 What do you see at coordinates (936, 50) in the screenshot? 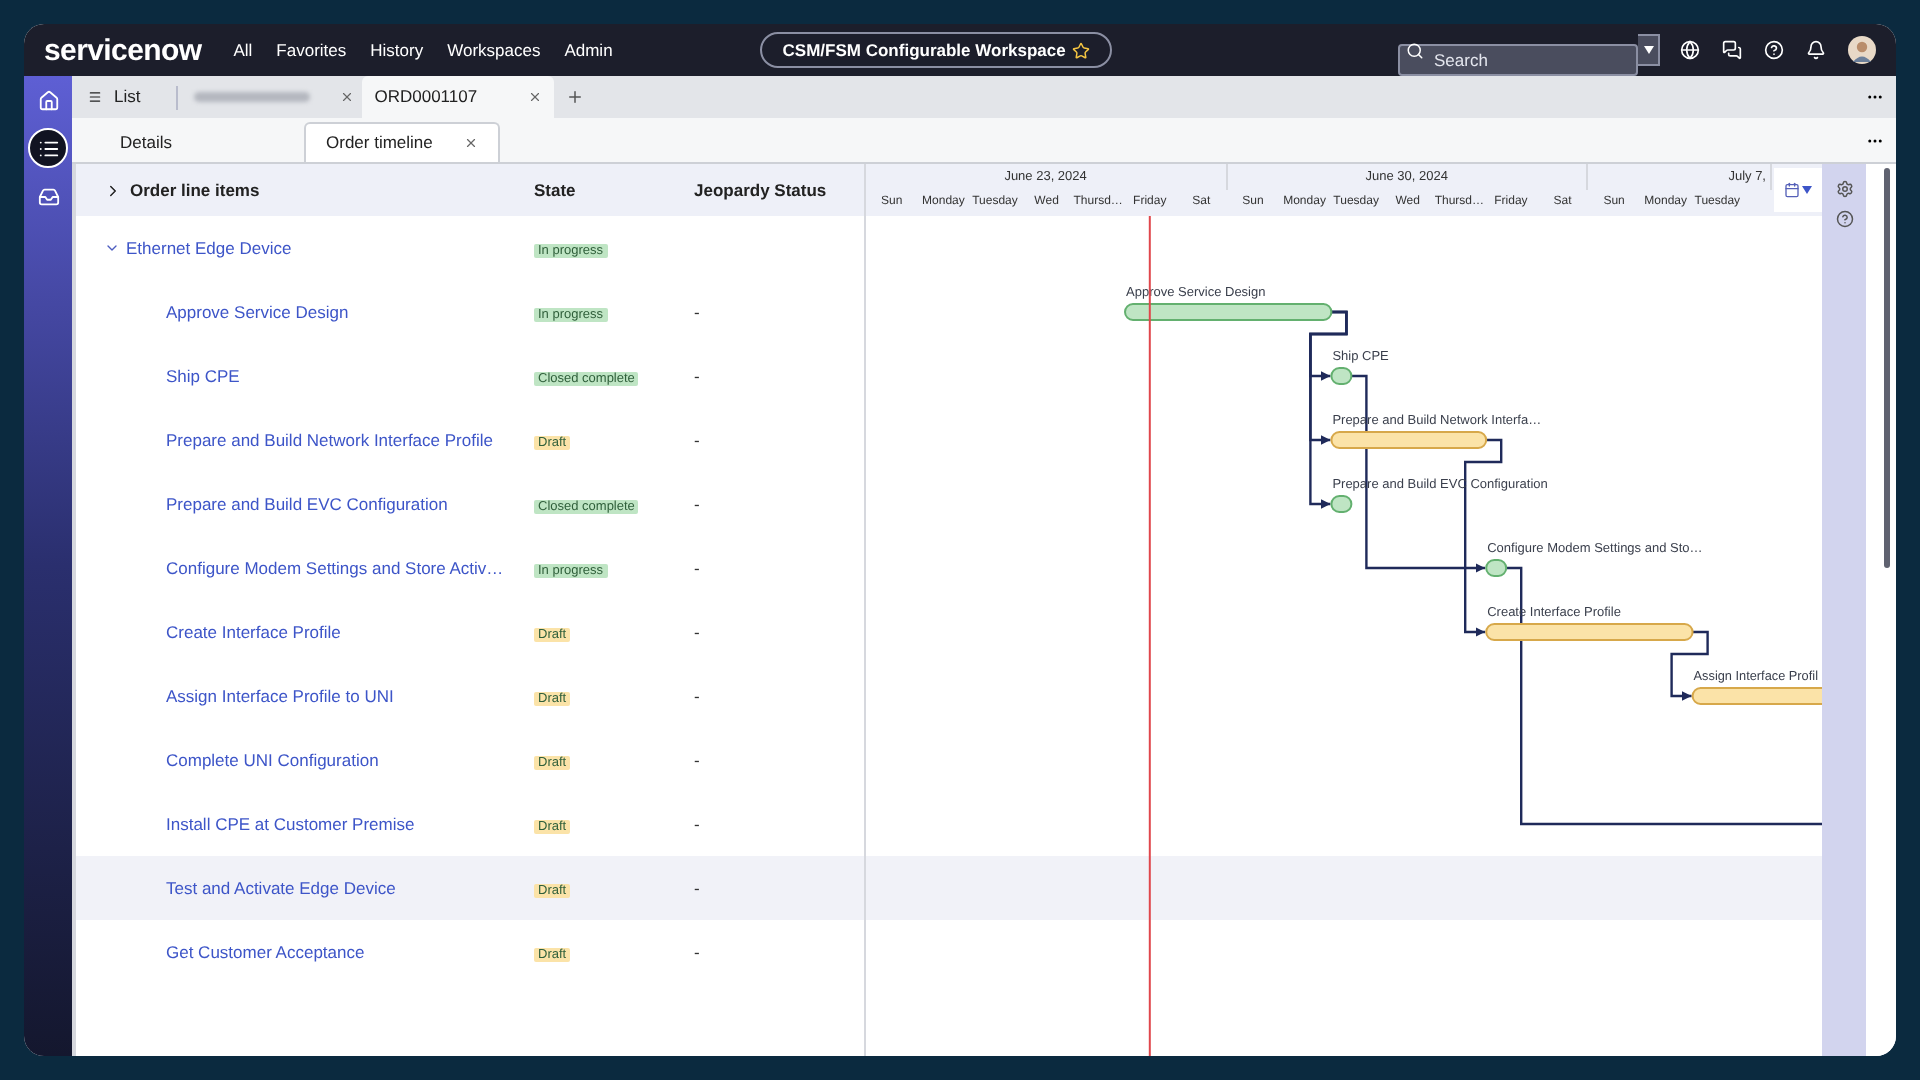
I see `workspace-pill: CSM/FSM Configurable Workspace` at bounding box center [936, 50].